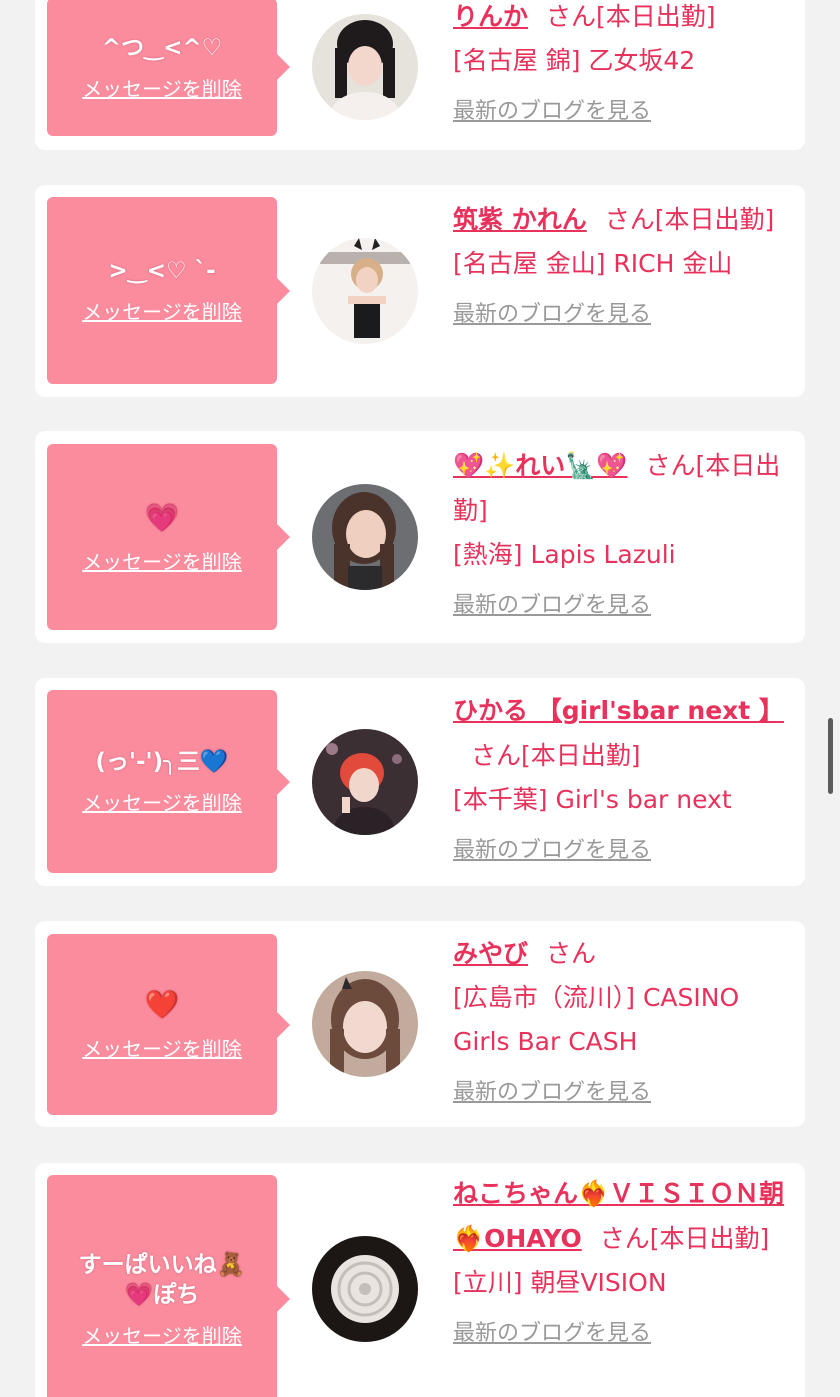 This screenshot has height=1397, width=840. Describe the element at coordinates (564, 554) in the screenshot. I see `shop-name: [熱海] Lapis Lazuli` at that location.